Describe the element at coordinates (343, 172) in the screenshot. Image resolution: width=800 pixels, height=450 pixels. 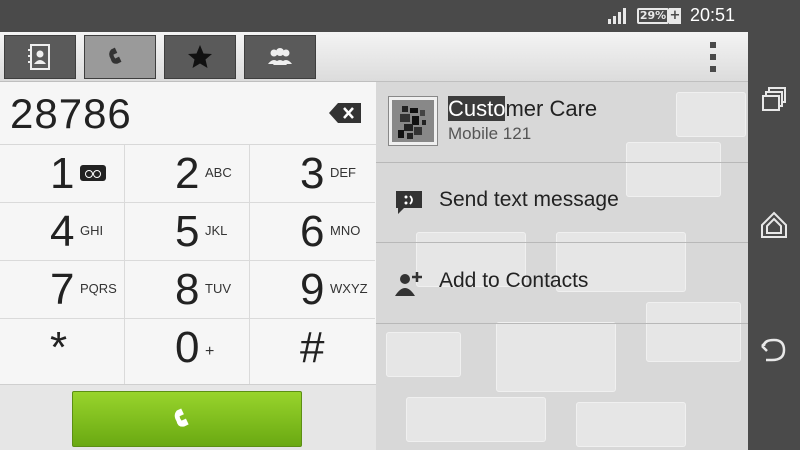
I see `key-letters: DEF` at that location.